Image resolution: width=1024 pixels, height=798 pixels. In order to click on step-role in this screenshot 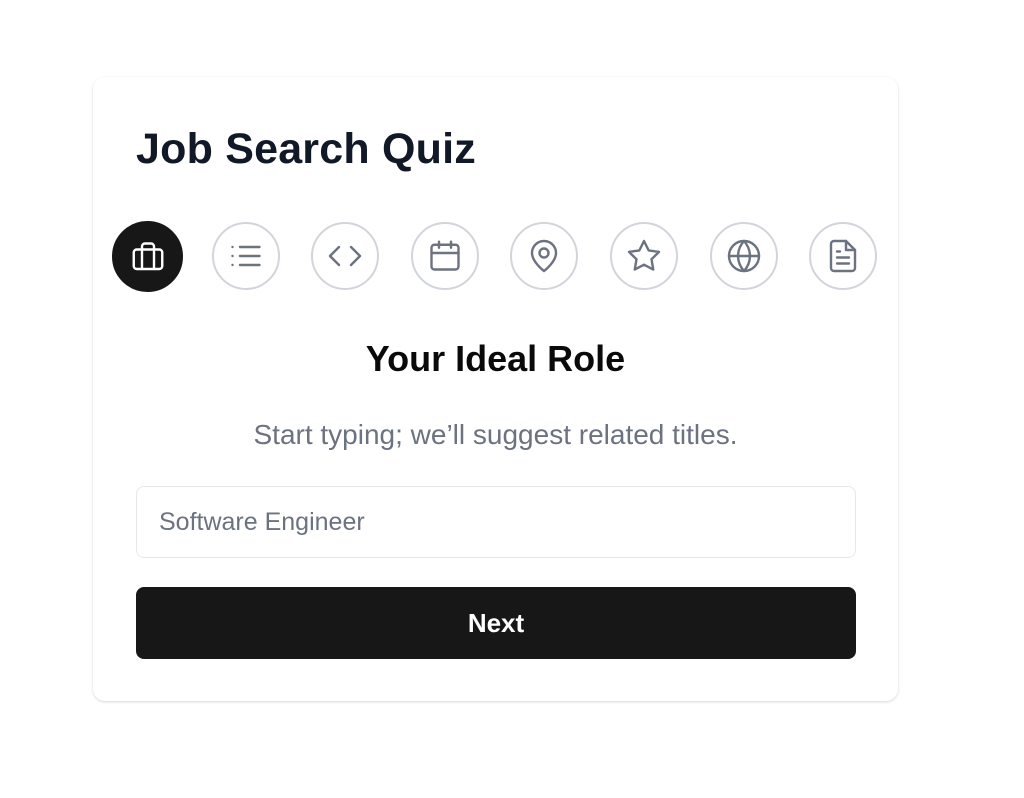, I will do `click(147, 256)`.